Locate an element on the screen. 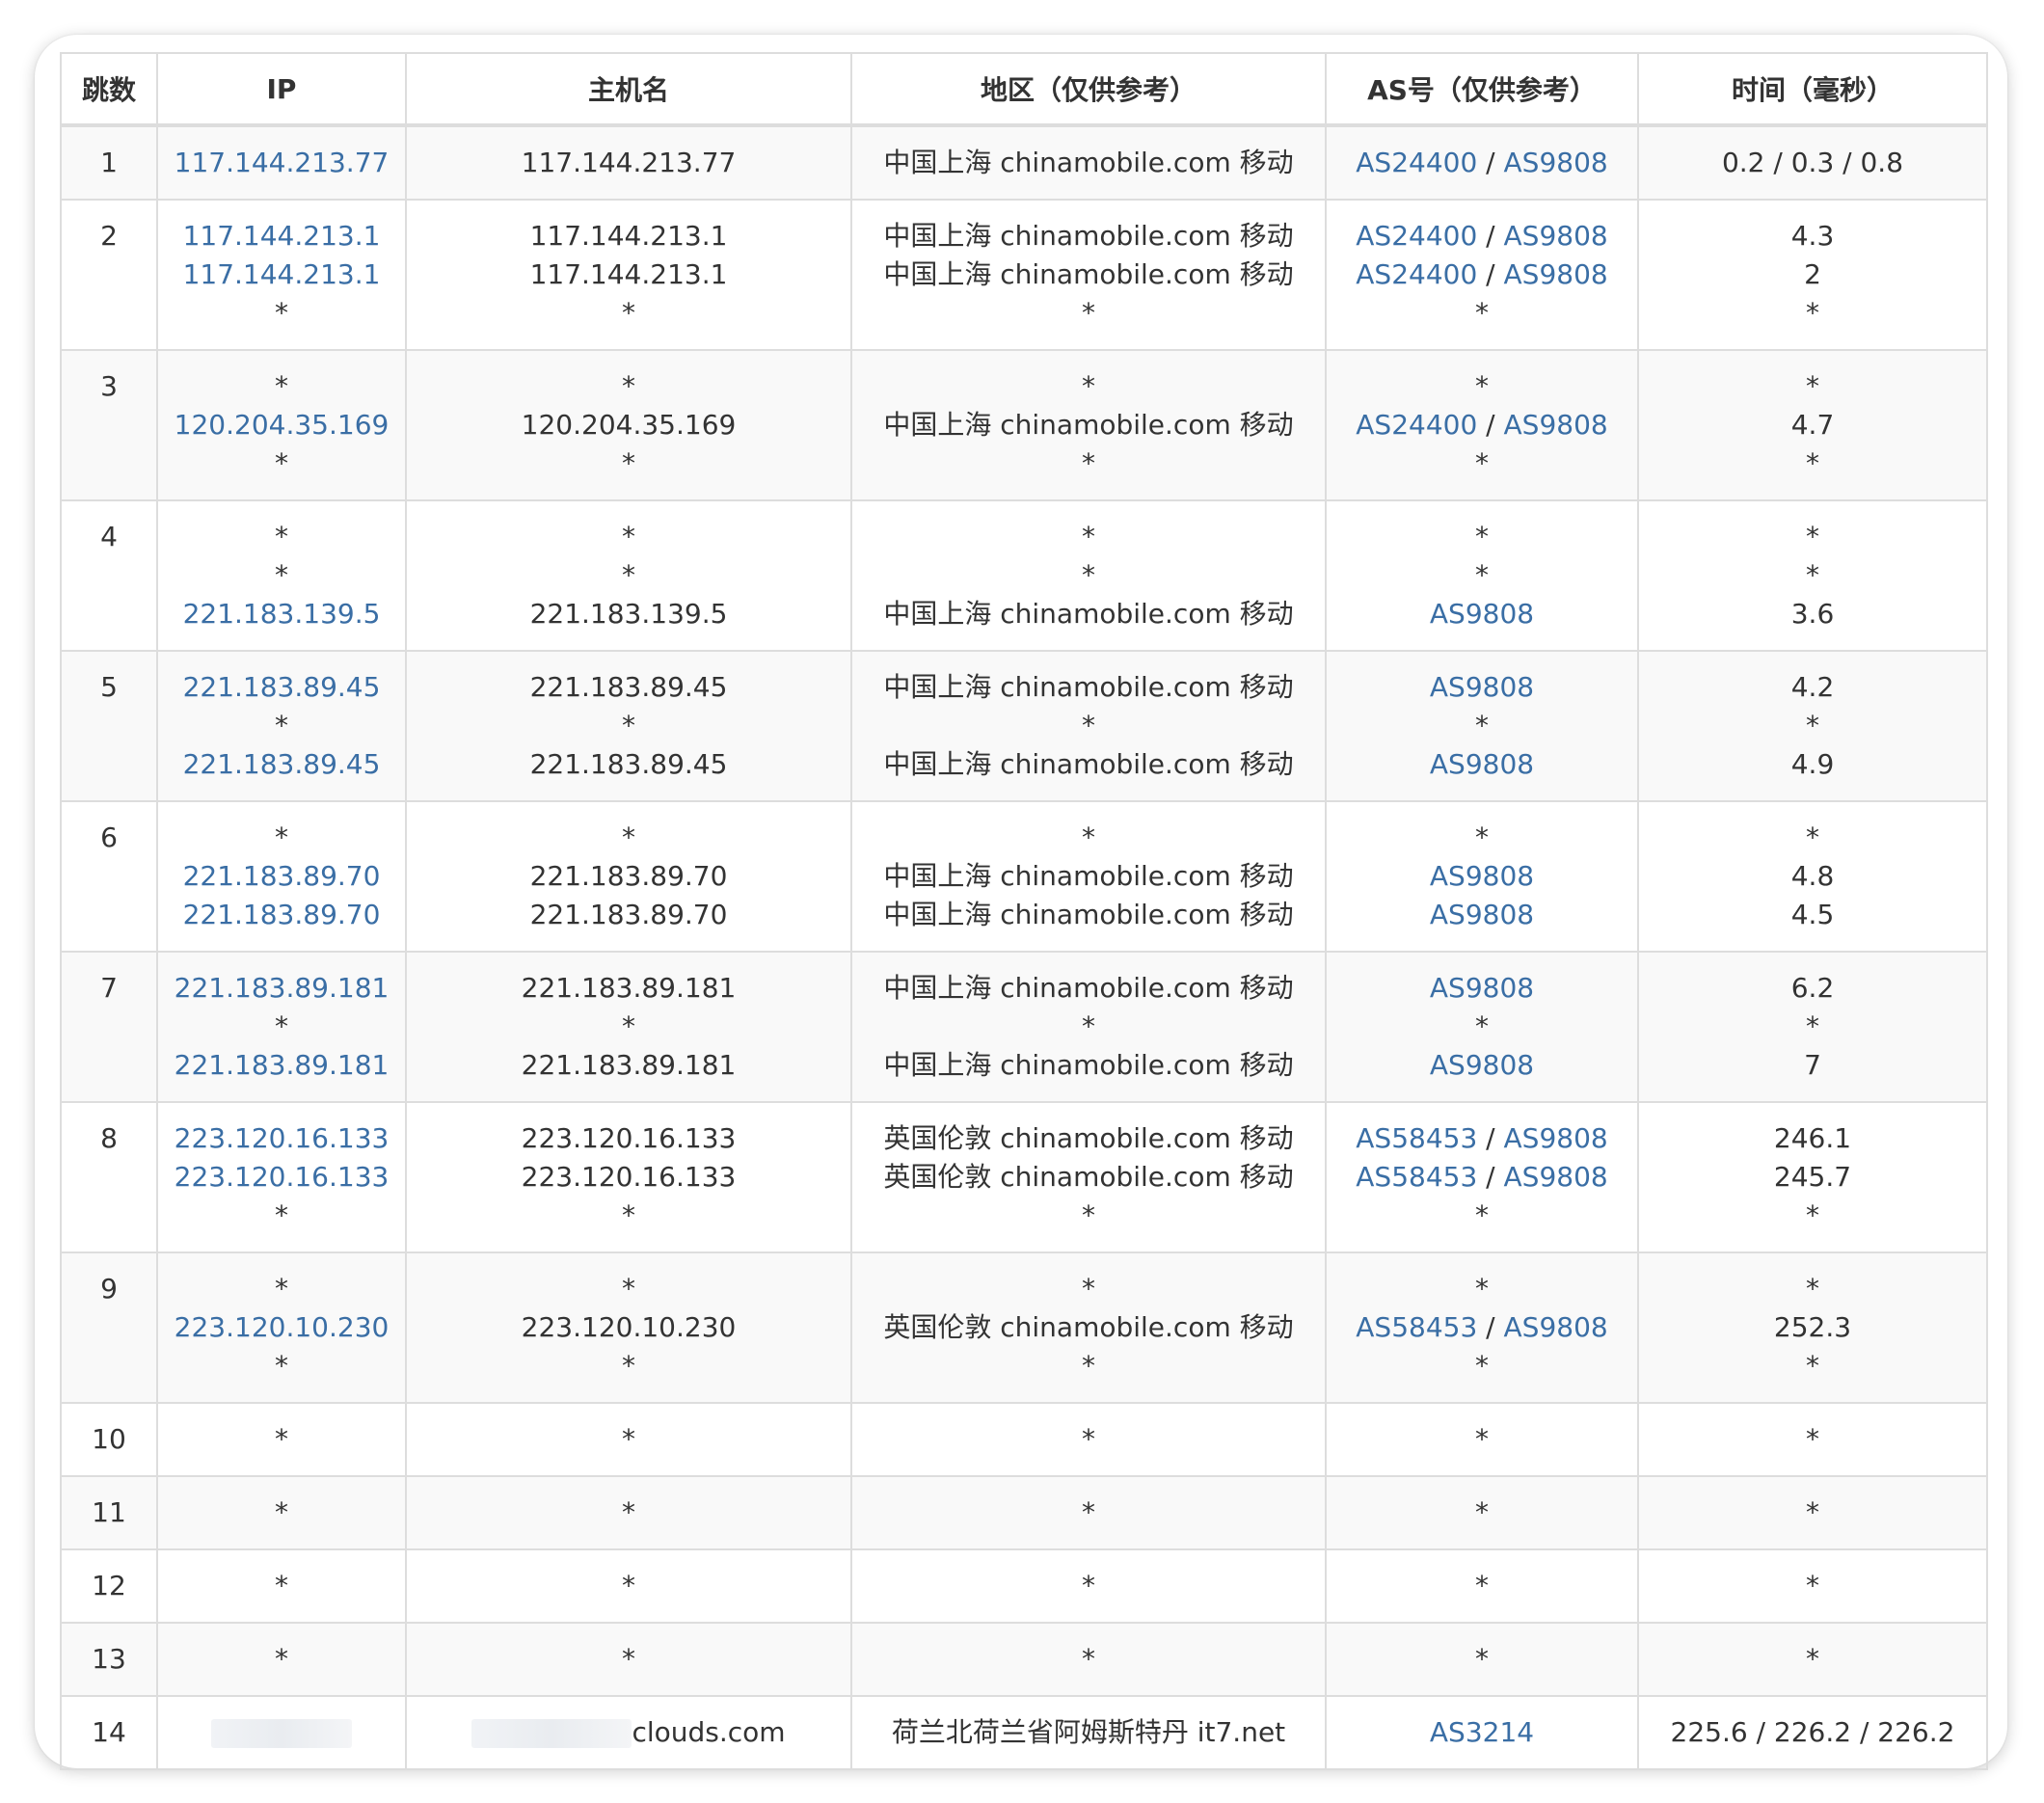  region-line: * is located at coordinates (1089, 1586).